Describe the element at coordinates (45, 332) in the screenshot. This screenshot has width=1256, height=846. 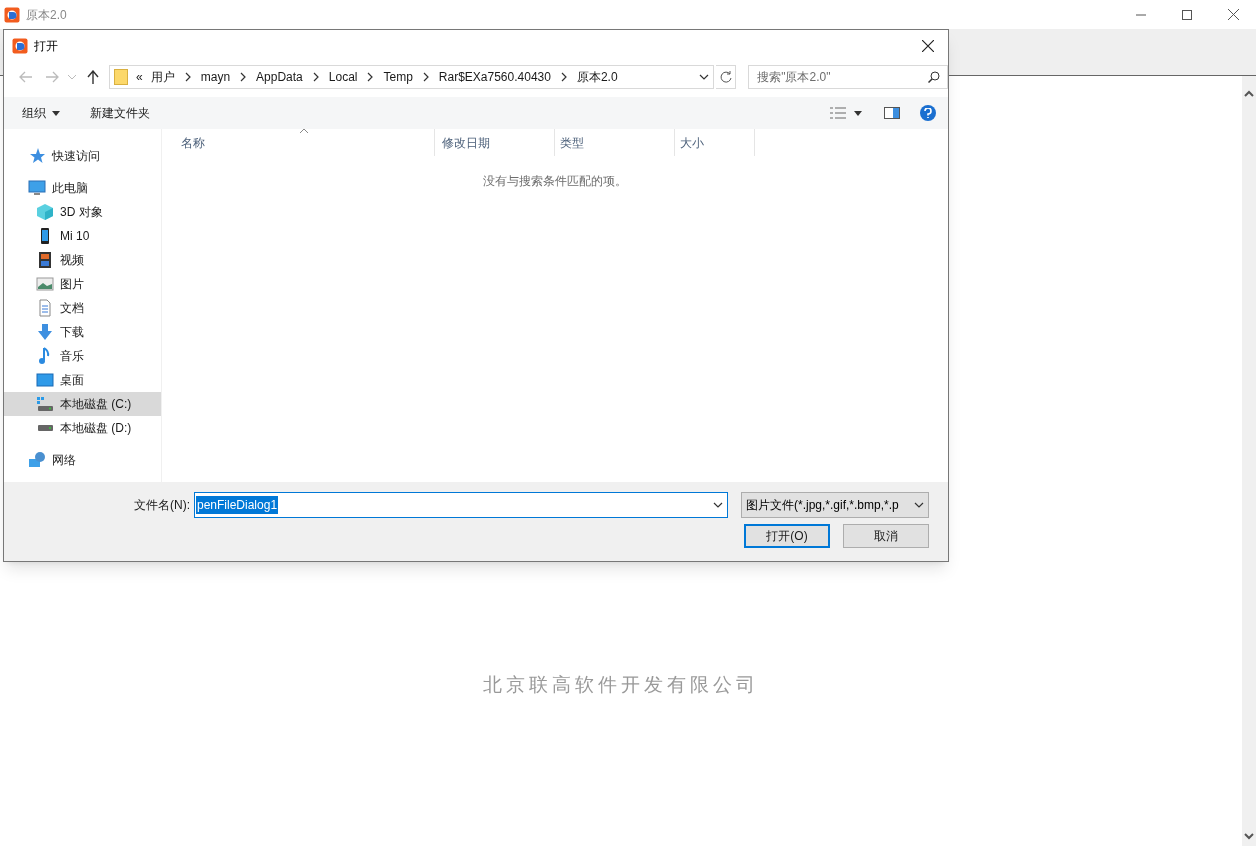
I see `download-arrow-icon` at that location.